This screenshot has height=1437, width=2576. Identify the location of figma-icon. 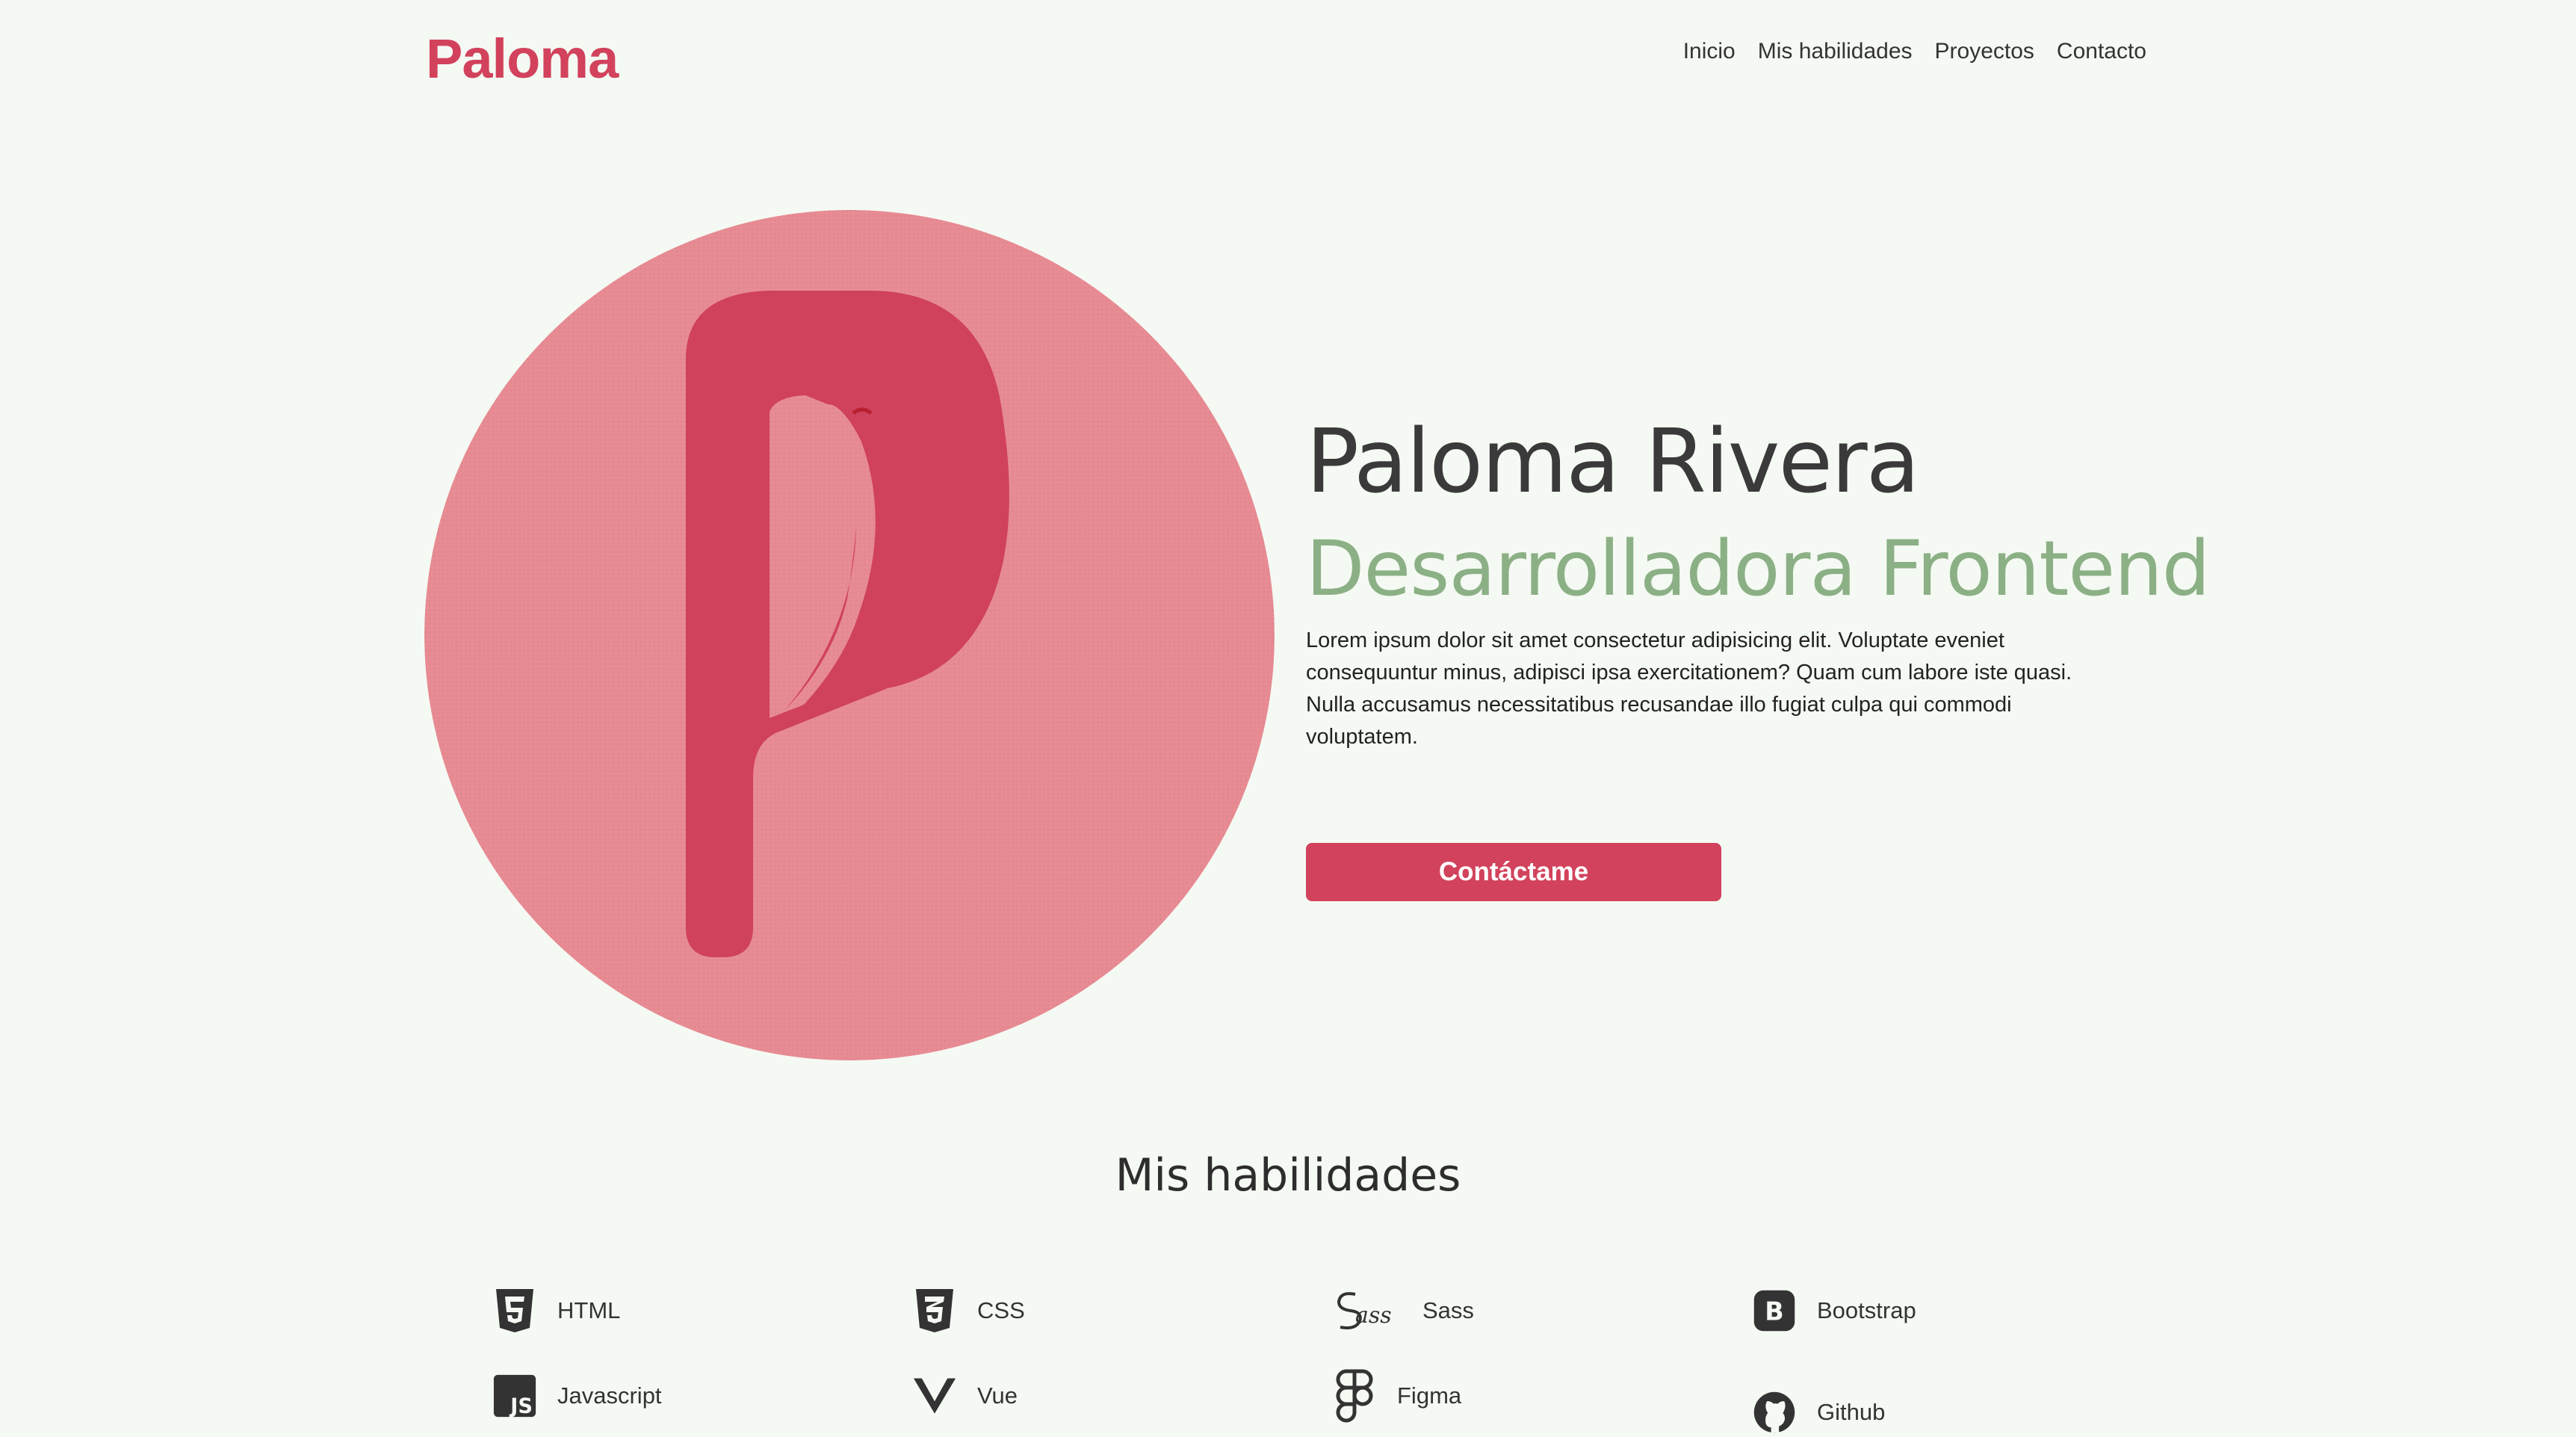
(1354, 1396).